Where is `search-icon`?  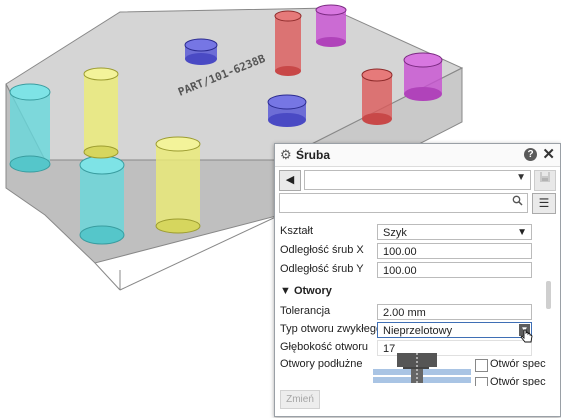
search-icon is located at coordinates (517, 202).